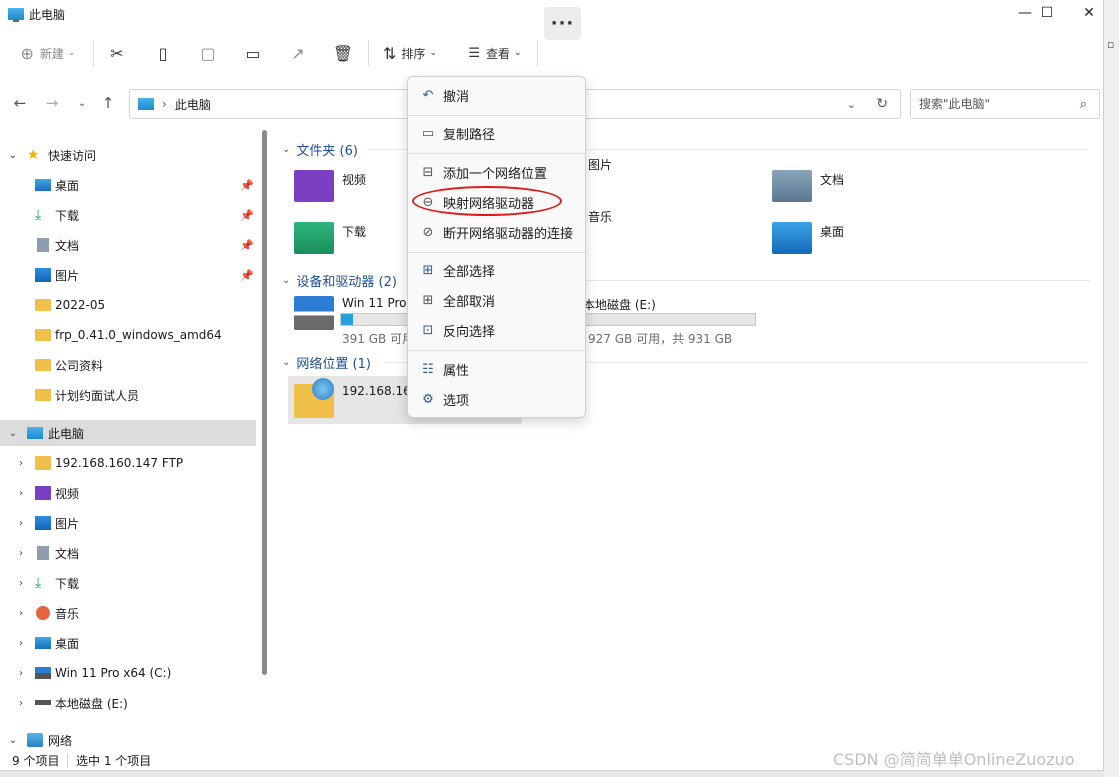 This screenshot has width=1119, height=777. Describe the element at coordinates (497, 300) in the screenshot. I see `menu-item-select-none: ⊞ 全部取消` at that location.